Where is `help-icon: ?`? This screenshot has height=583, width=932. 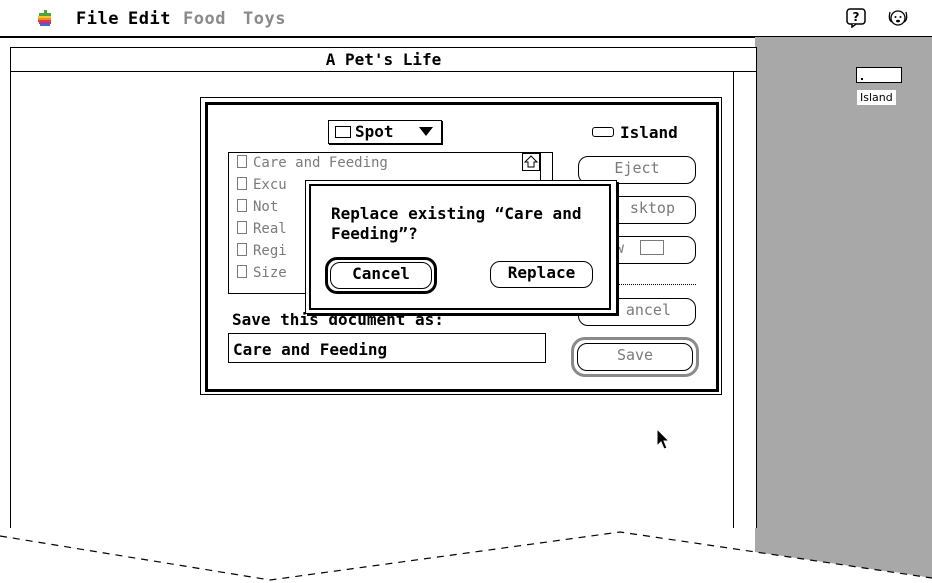
help-icon: ? is located at coordinates (856, 18).